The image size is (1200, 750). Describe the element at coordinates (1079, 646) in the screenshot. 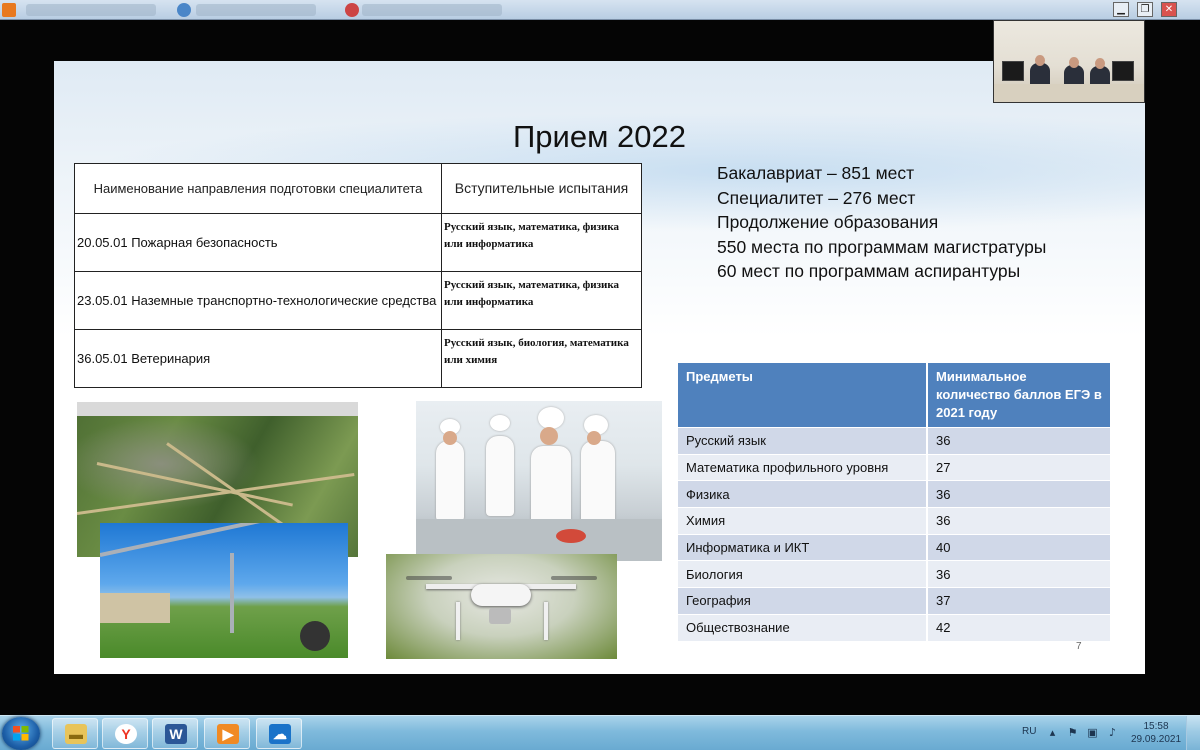

I see `slide-page-number: 7` at that location.